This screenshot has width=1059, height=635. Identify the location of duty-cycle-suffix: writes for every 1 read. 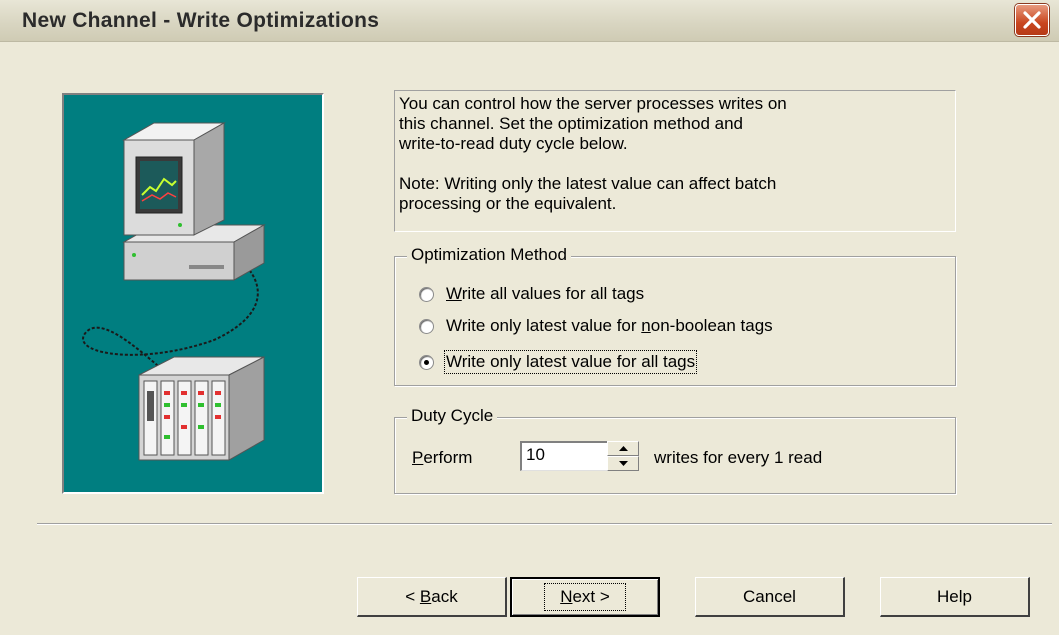
(738, 457).